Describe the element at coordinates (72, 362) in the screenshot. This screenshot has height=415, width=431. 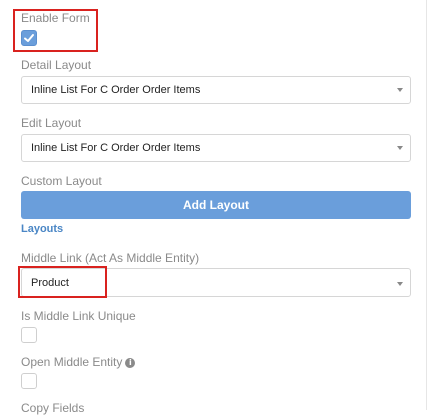
I see `open-middle-entity-text: Open Middle Entity` at that location.